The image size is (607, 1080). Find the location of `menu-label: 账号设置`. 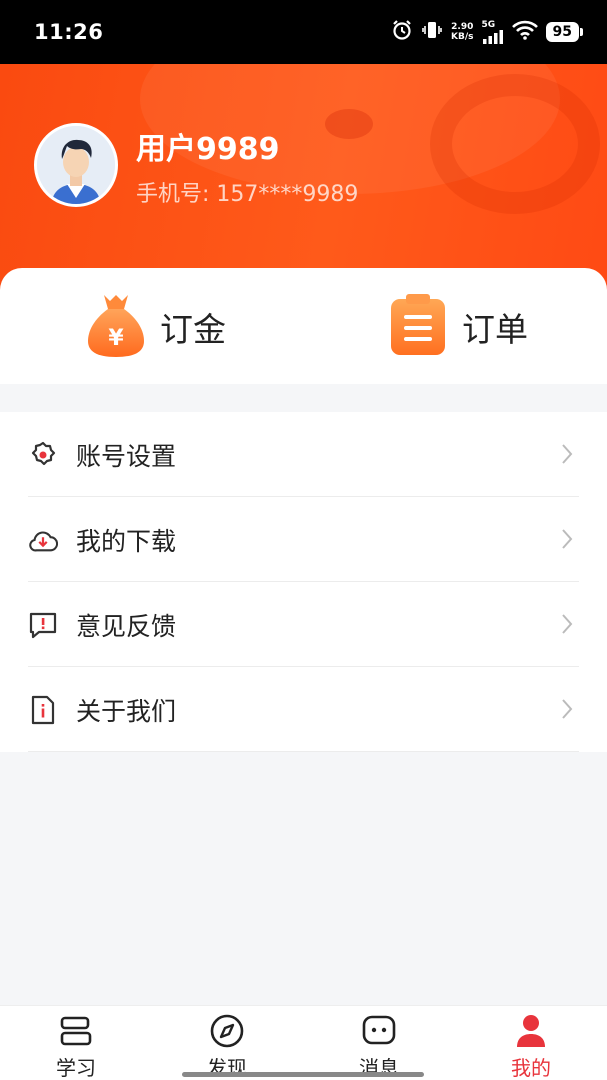

menu-label: 账号设置 is located at coordinates (126, 456).